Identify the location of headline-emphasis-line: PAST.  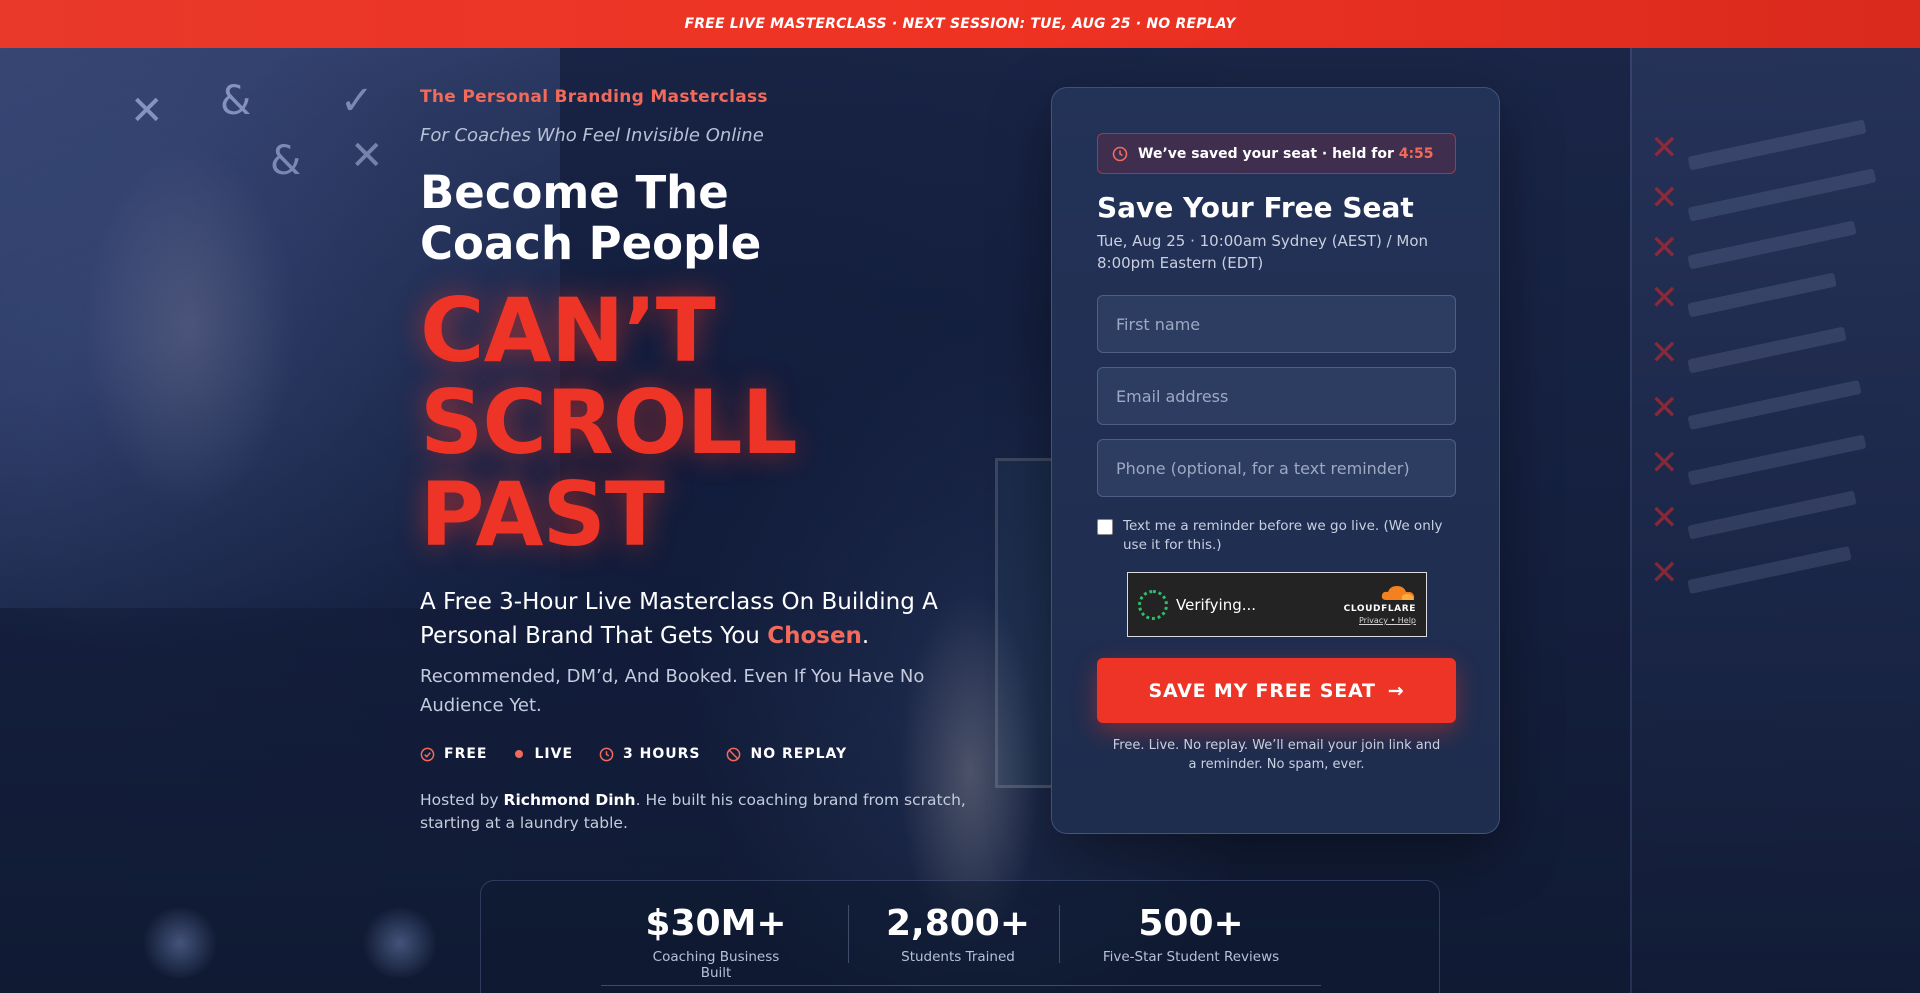
(542, 514).